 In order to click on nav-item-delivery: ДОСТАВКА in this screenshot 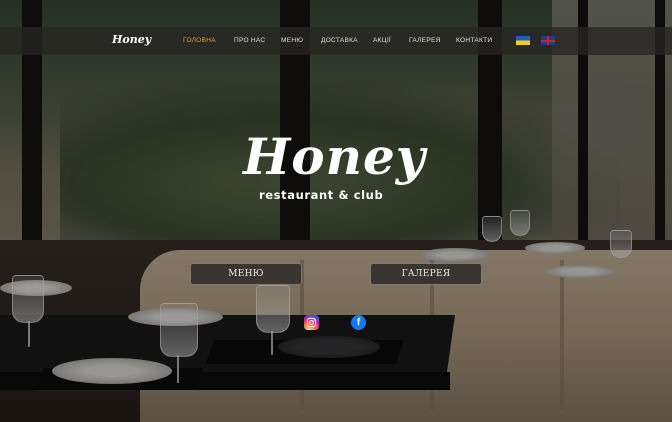, I will do `click(339, 40)`.